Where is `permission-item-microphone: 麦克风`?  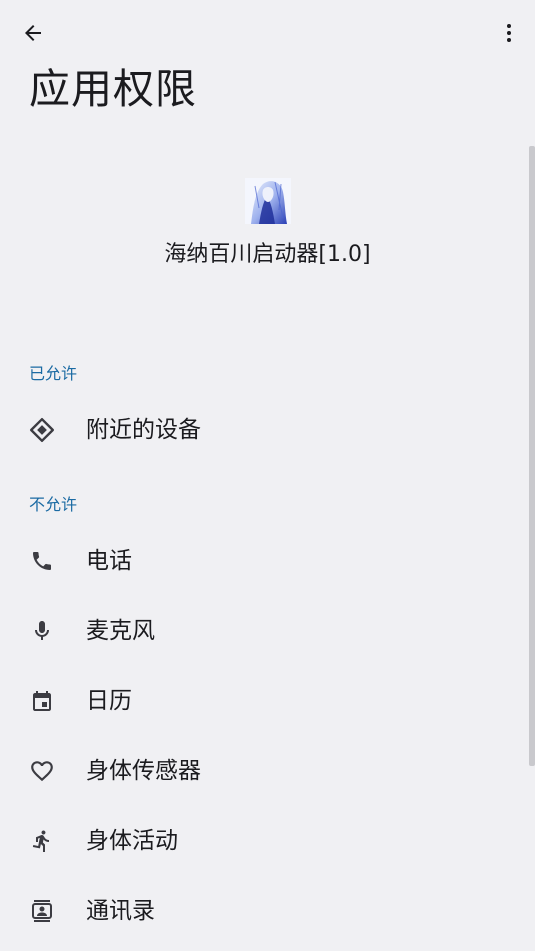 permission-item-microphone: 麦克风 is located at coordinates (260, 631).